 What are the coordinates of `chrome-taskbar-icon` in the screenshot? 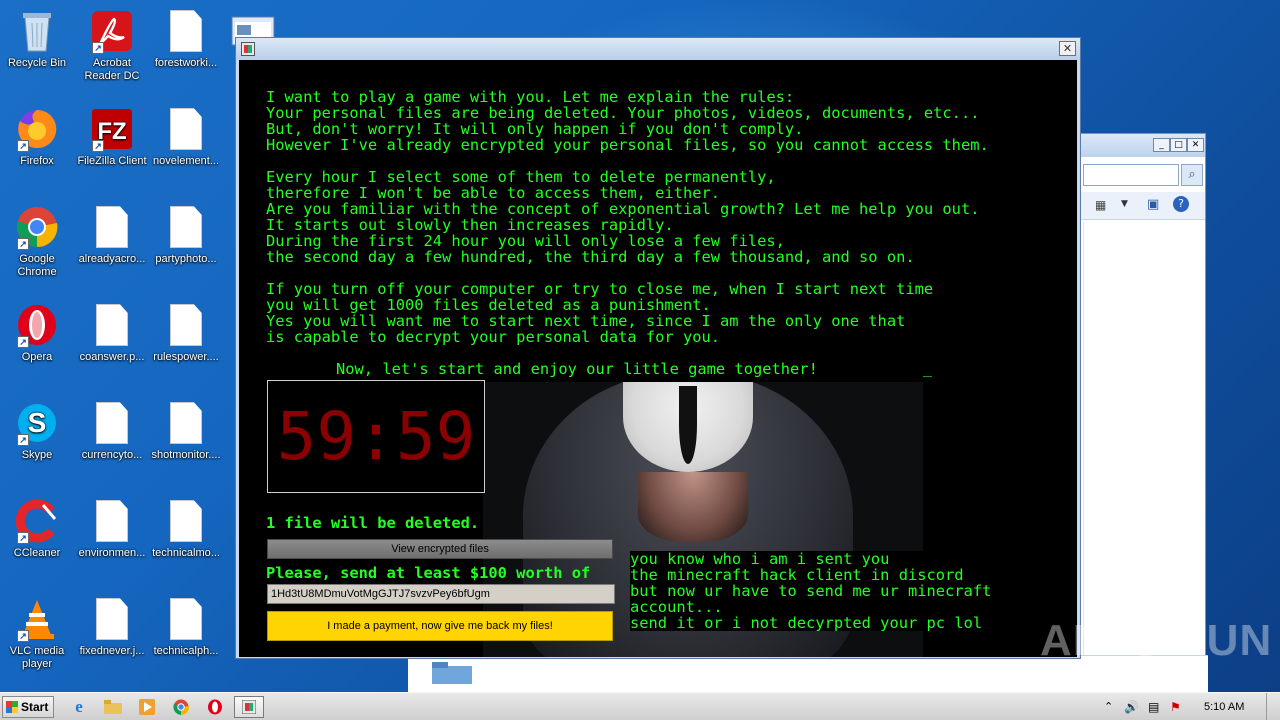 It's located at (181, 707).